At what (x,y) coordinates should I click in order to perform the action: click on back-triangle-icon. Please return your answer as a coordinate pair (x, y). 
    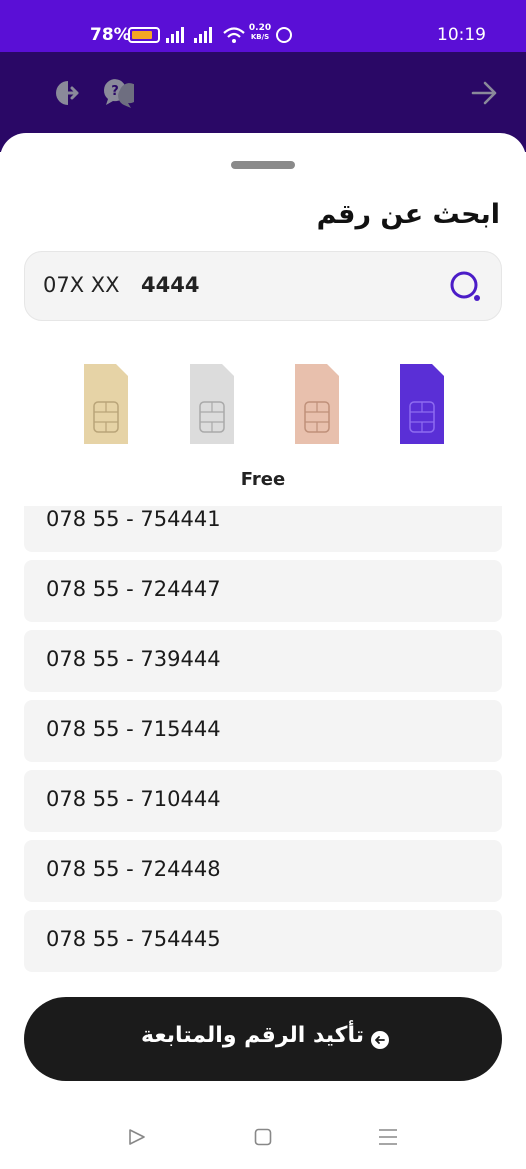
    Looking at the image, I should click on (137, 1137).